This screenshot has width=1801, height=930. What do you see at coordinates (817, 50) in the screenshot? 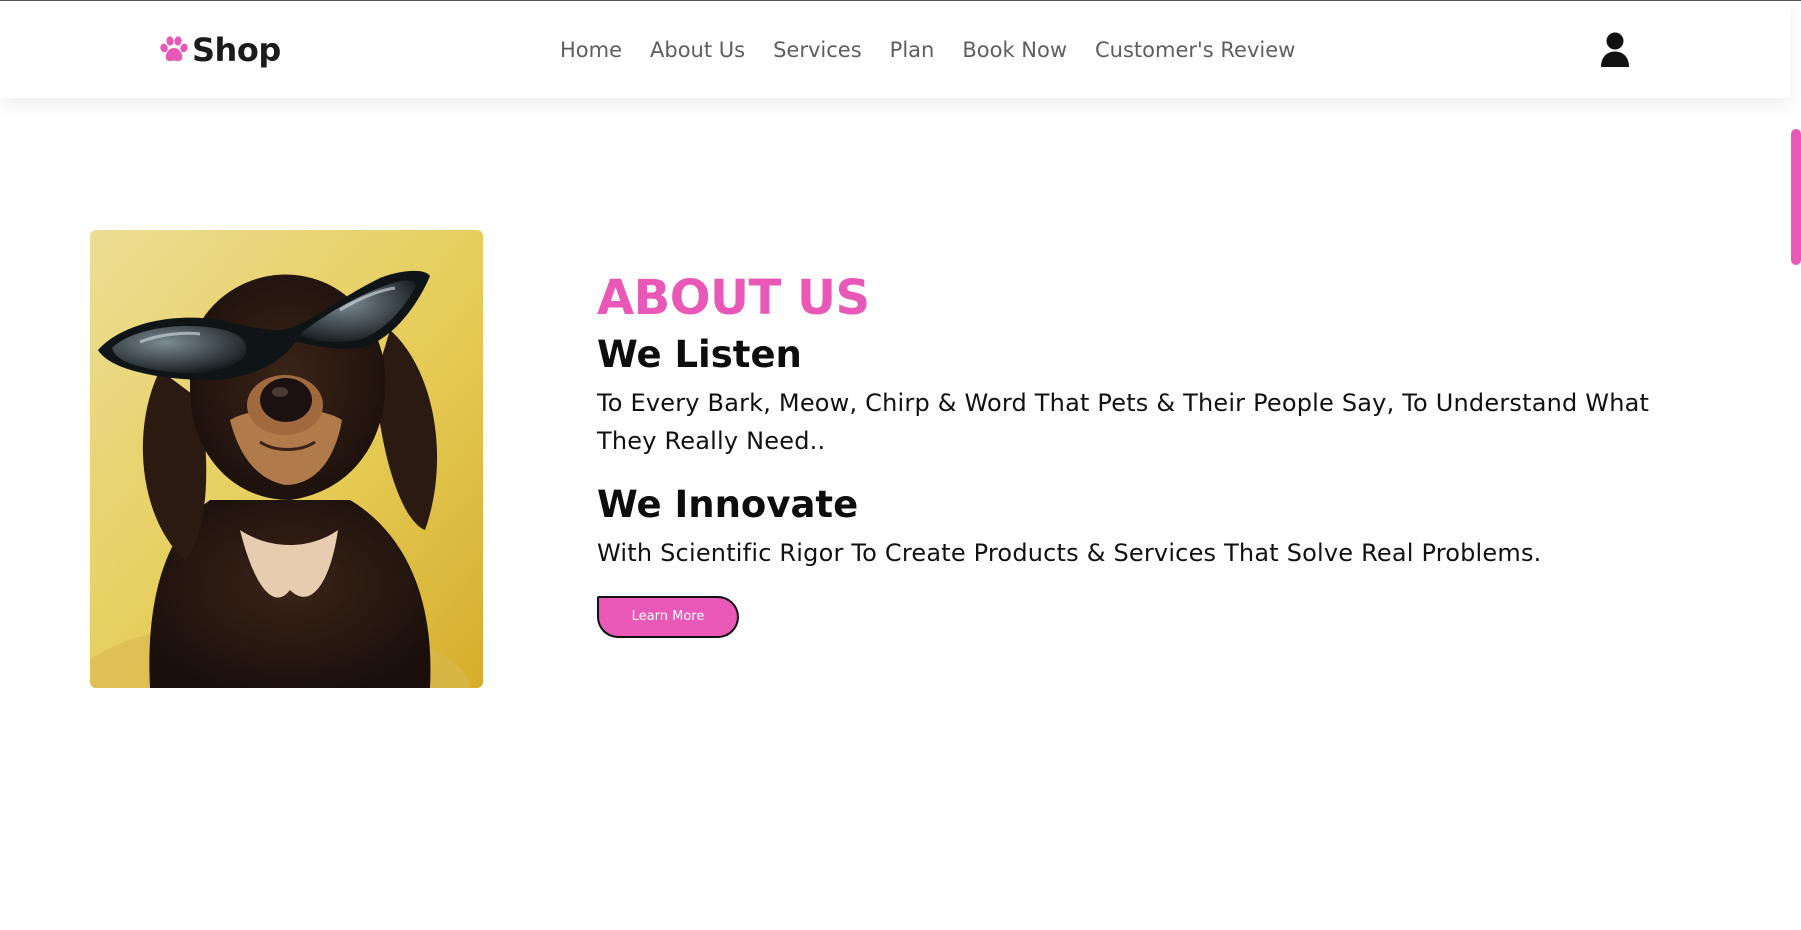
I see `nav-item-services: Services` at bounding box center [817, 50].